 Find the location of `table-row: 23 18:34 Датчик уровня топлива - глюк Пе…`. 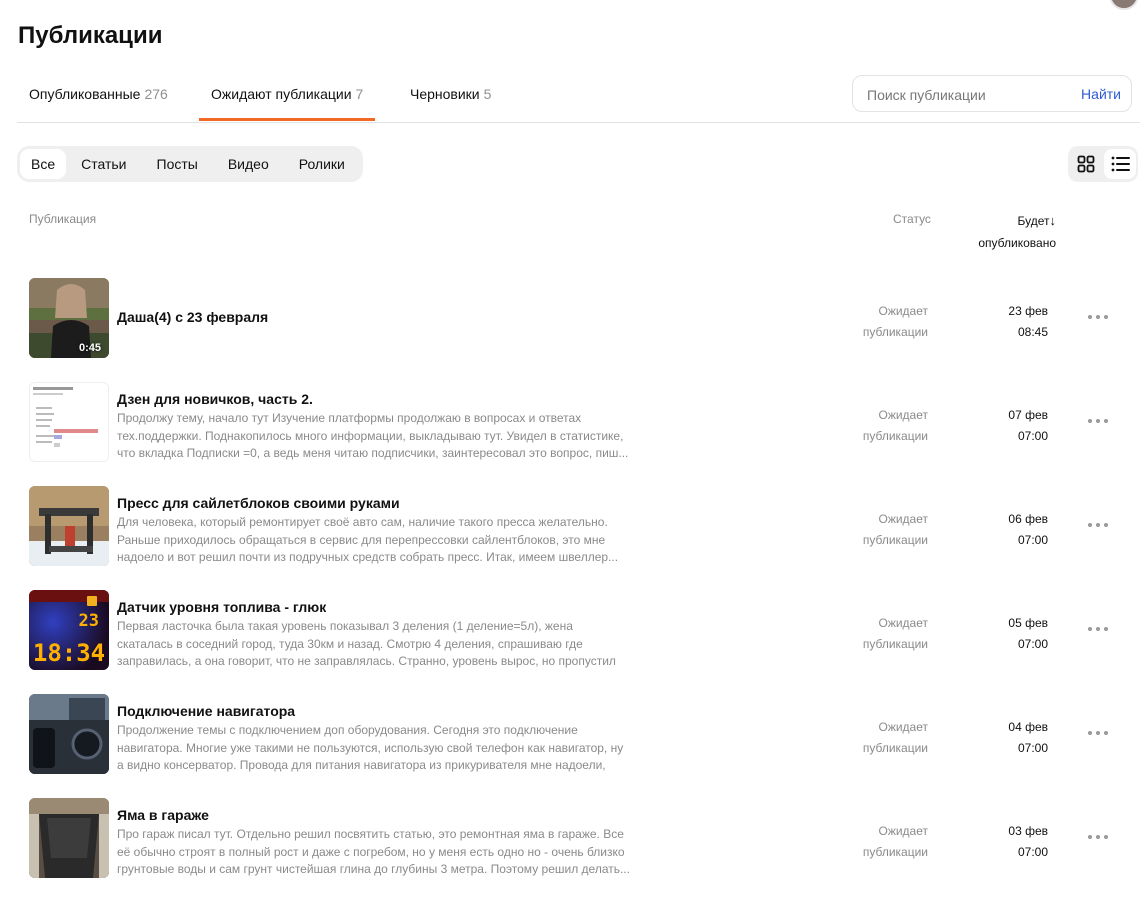

table-row: 23 18:34 Датчик уровня топлива - глюк Пе… is located at coordinates (578, 642).